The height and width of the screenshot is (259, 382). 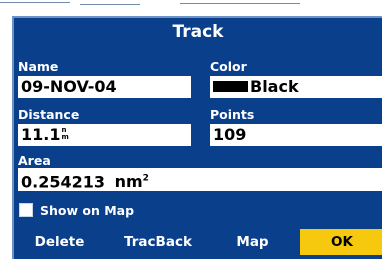 I want to click on color-field: Black, so click(x=296, y=87).